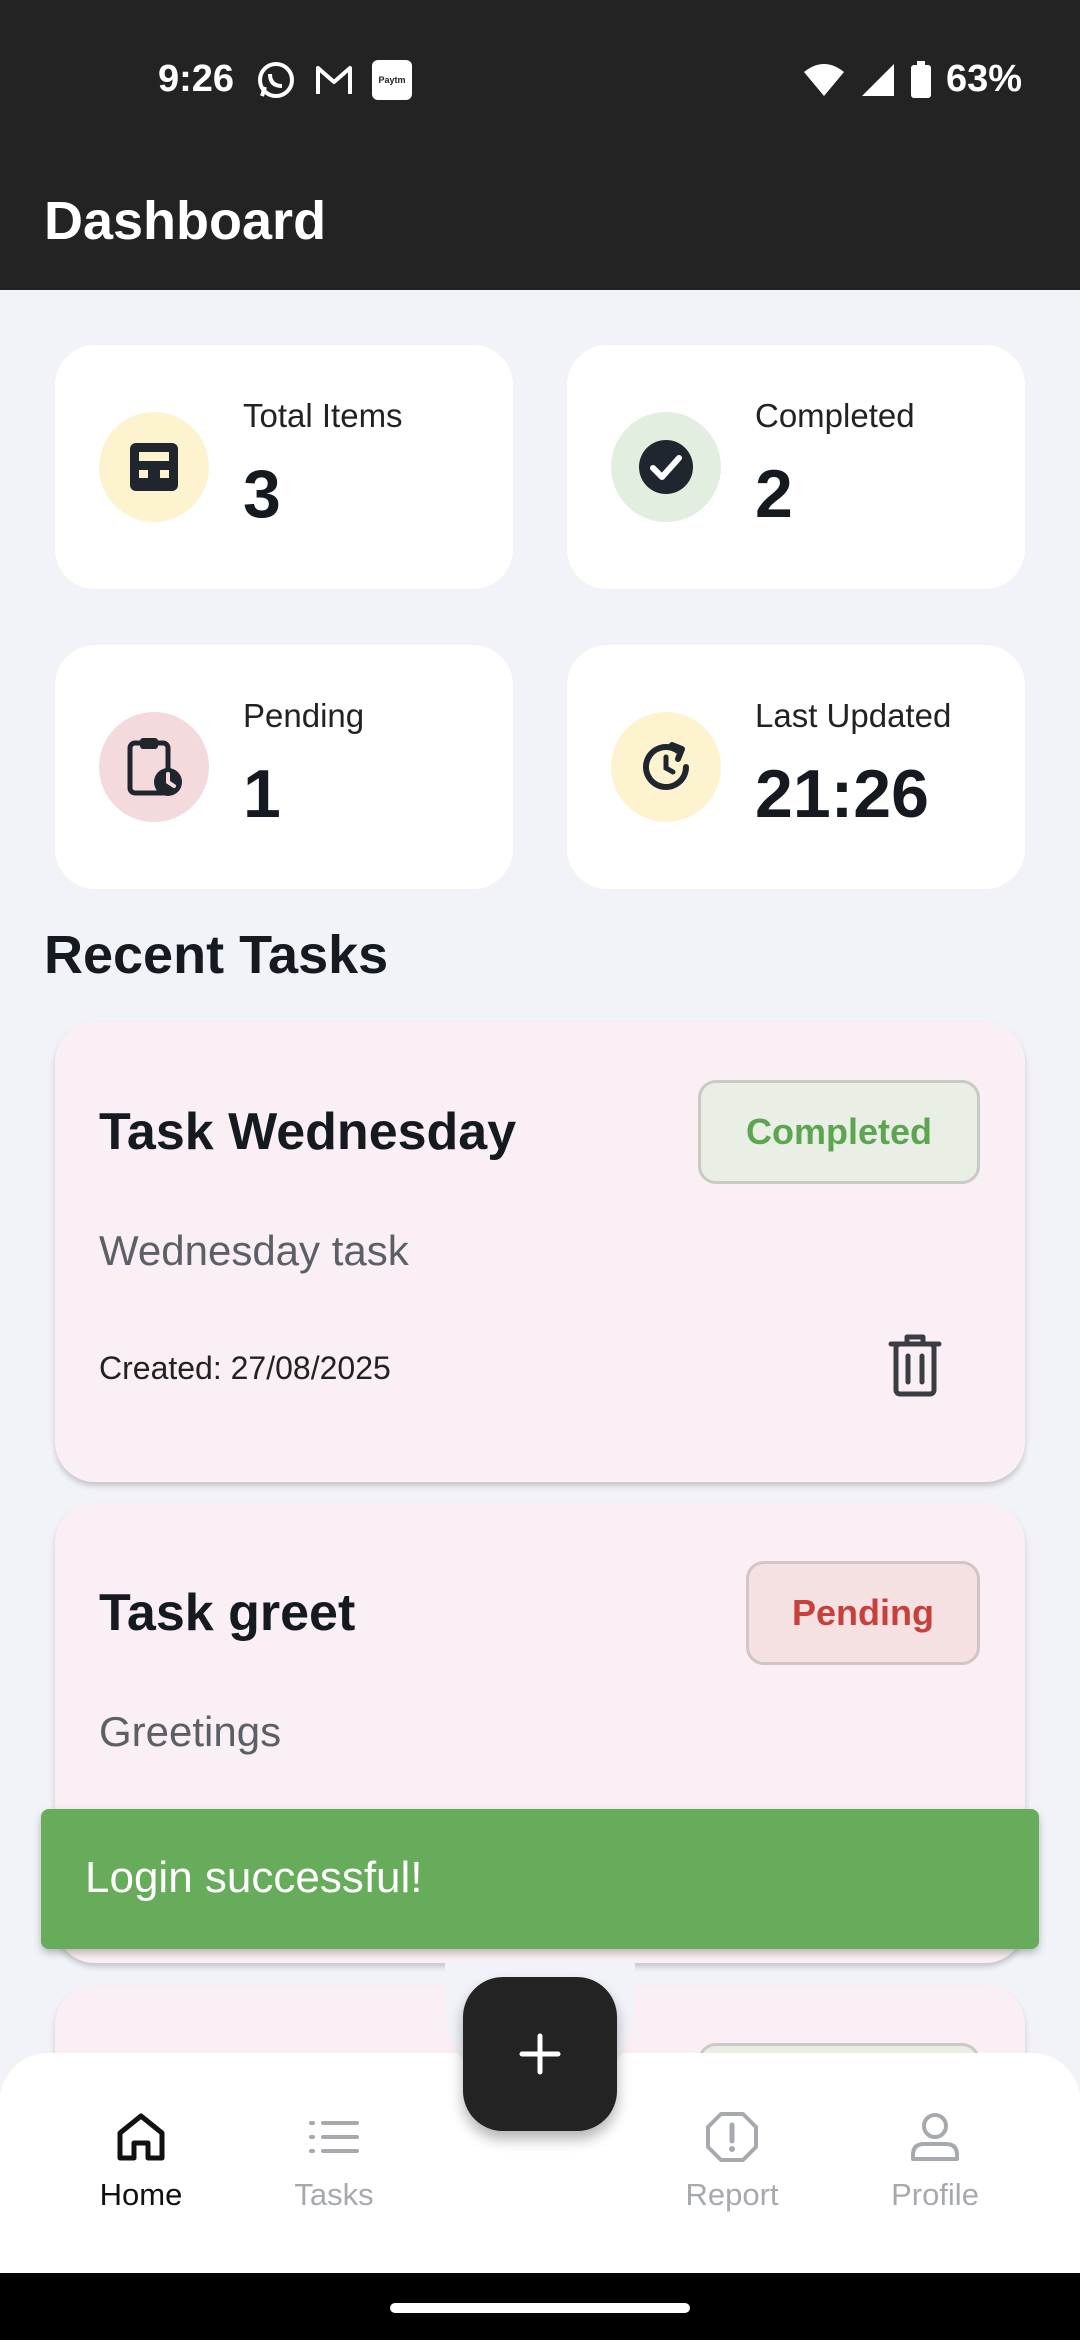  I want to click on status-badge-completed: Completed, so click(839, 1132).